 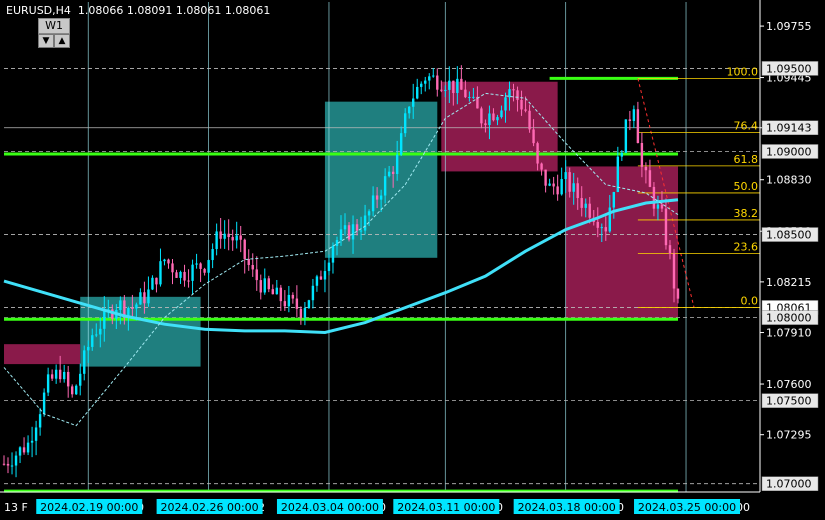 What do you see at coordinates (62, 41) in the screenshot?
I see `scroll-up-button: ▲` at bounding box center [62, 41].